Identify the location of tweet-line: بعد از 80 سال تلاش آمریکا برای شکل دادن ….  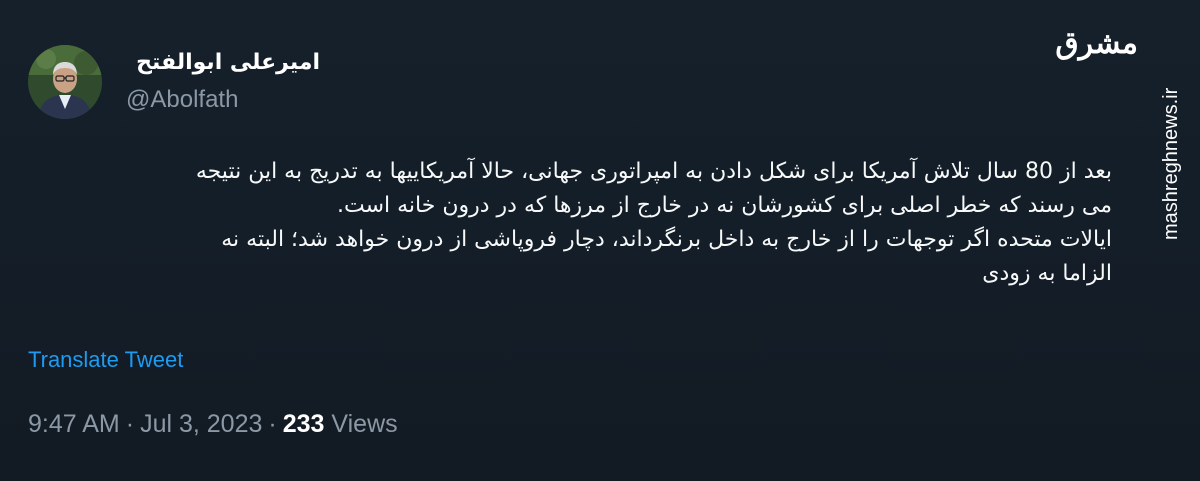
(653, 171).